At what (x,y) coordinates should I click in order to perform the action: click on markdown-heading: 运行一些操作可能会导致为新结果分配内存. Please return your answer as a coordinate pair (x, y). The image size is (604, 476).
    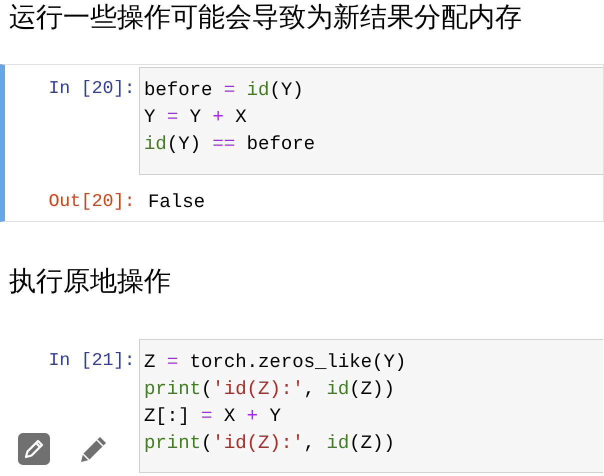
    Looking at the image, I should click on (265, 18).